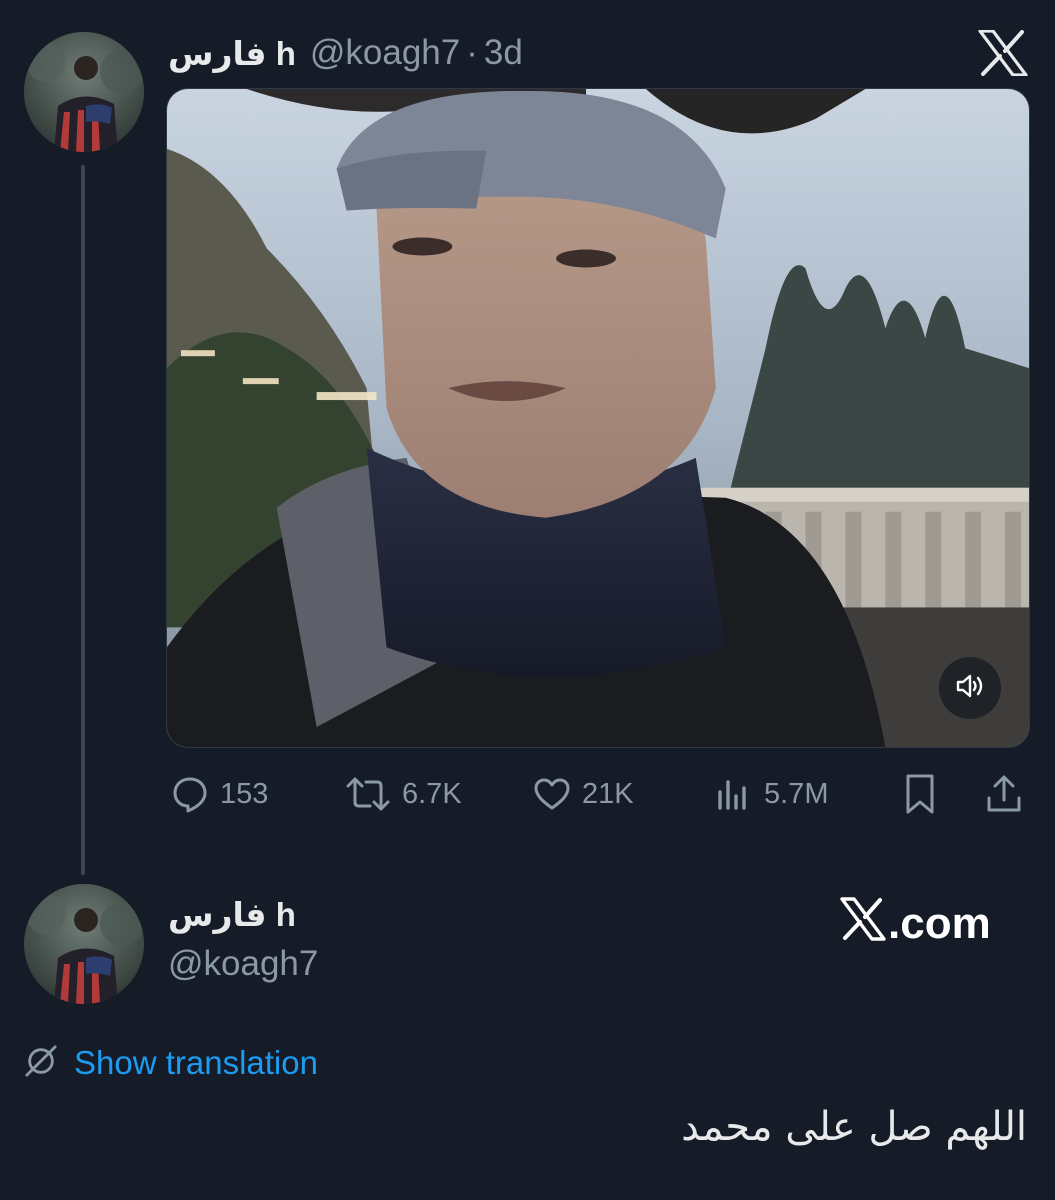  I want to click on speaker-icon, so click(970, 688).